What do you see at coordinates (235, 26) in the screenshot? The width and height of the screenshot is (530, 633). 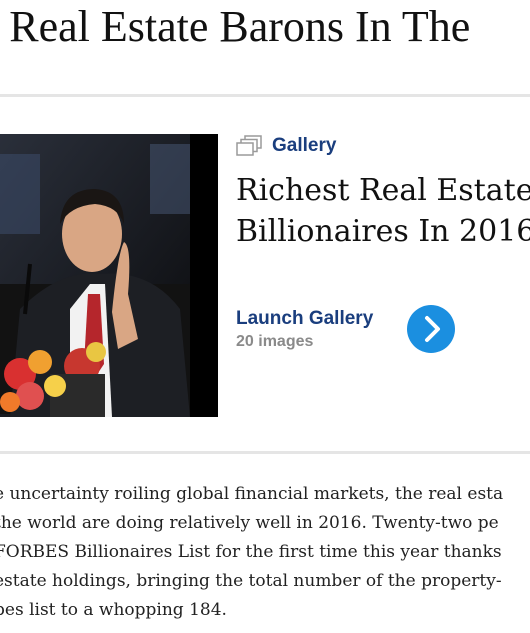 I see `article-headline: t Real Estate Barons In The` at bounding box center [235, 26].